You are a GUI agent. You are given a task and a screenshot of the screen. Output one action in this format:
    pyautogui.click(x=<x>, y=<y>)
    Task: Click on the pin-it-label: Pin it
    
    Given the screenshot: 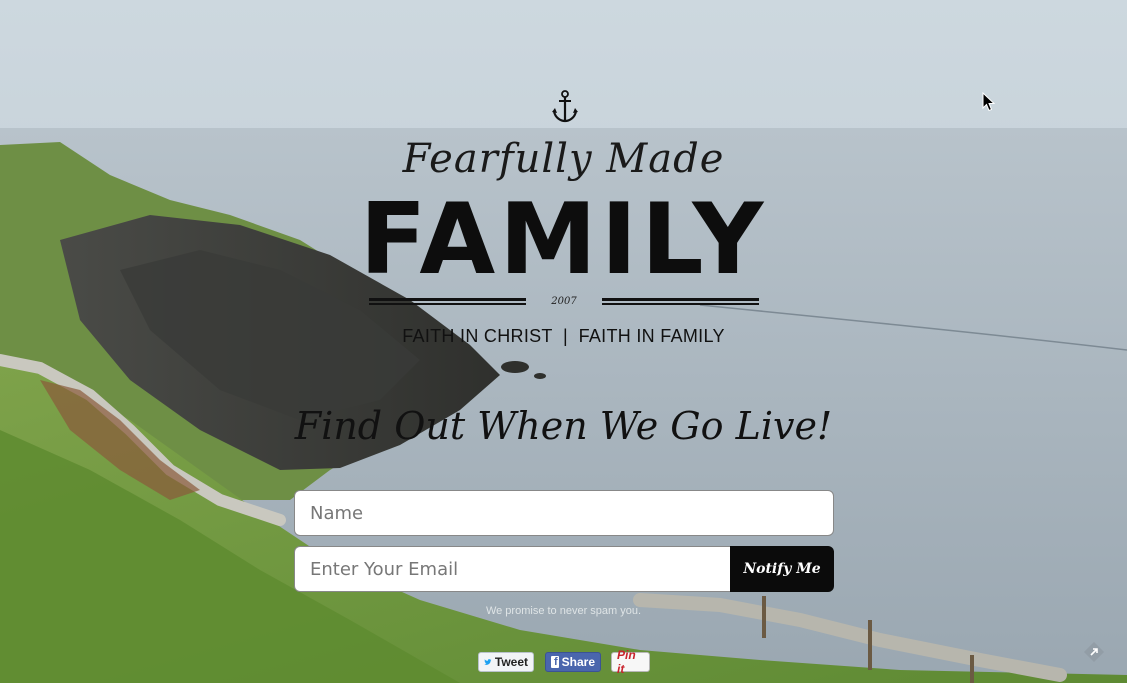 What is the action you would take?
    pyautogui.click(x=626, y=662)
    